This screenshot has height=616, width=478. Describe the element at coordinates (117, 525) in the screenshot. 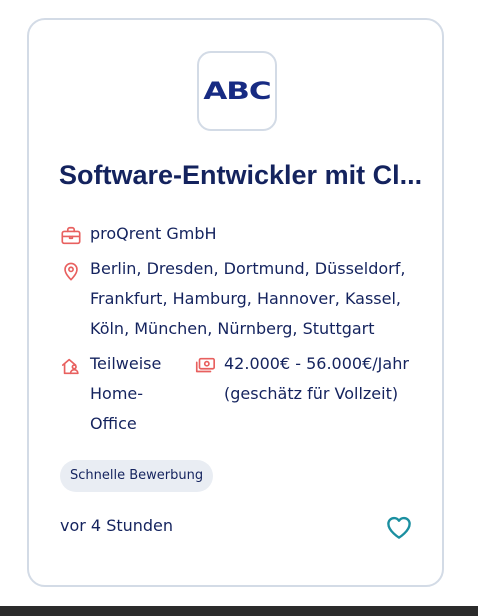

I see `posted-time: vor 4 Stunden` at that location.